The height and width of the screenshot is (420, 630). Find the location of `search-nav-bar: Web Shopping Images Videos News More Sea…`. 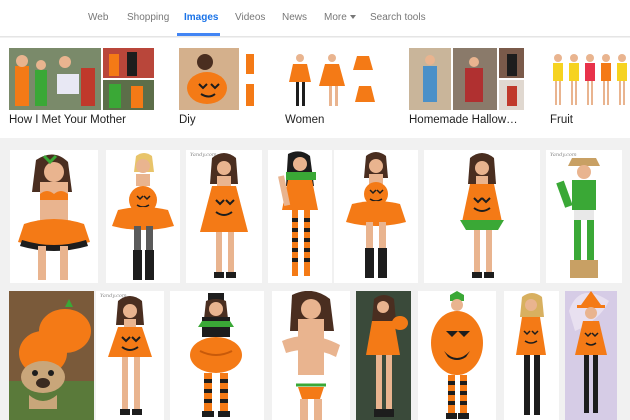

search-nav-bar: Web Shopping Images Videos News More Sea… is located at coordinates (315, 18).